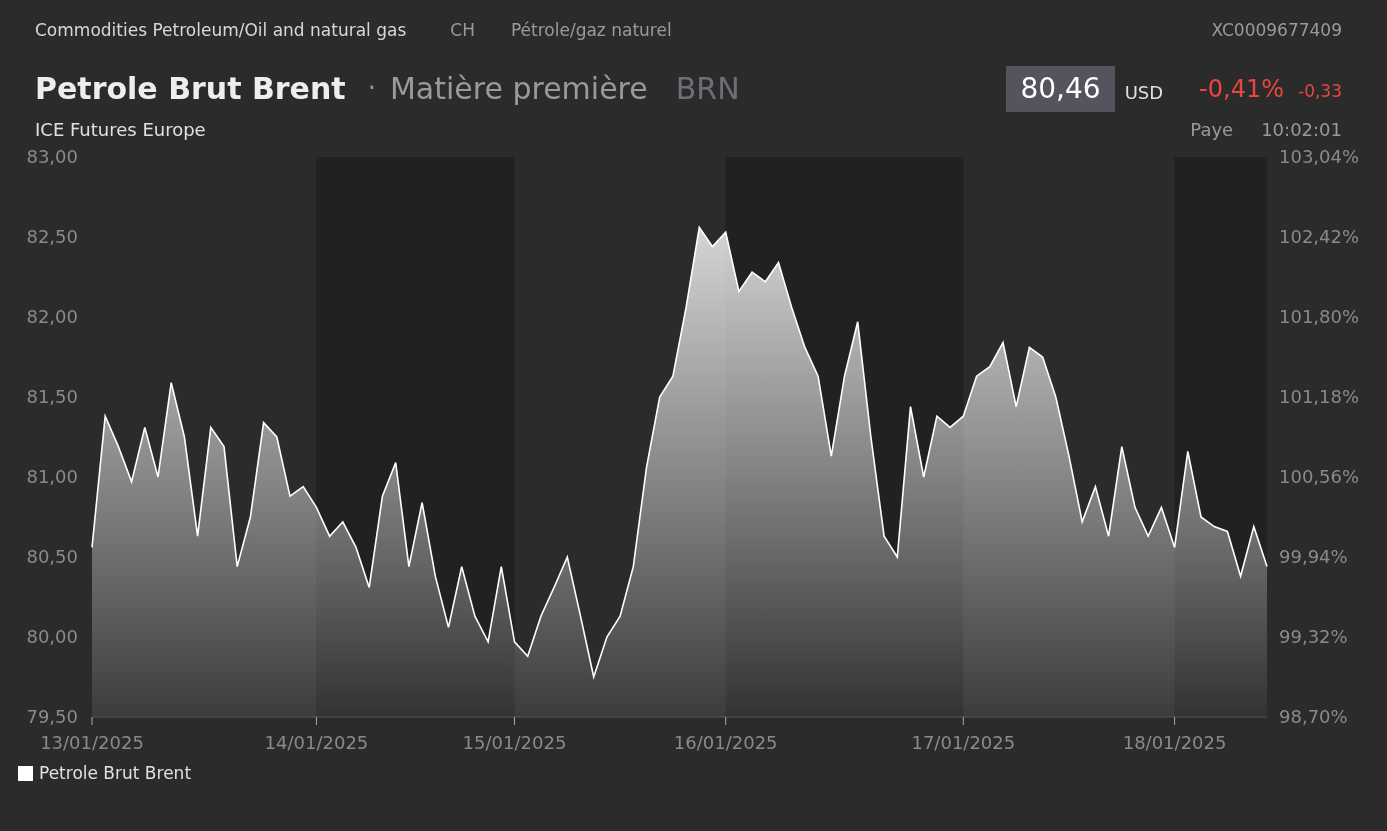 This screenshot has width=1387, height=831. I want to click on exchange-label: ICE Futures Europe, so click(120, 129).